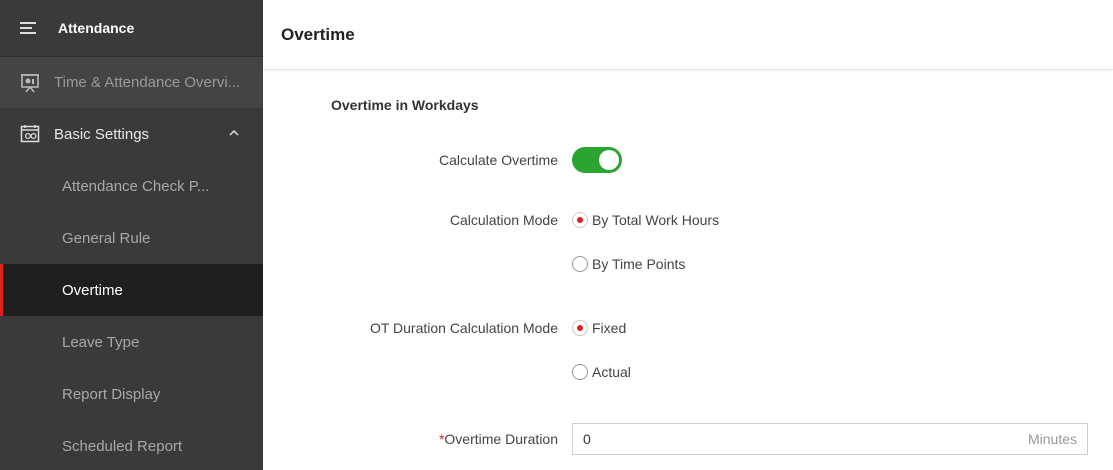 This screenshot has width=1113, height=470. Describe the element at coordinates (830, 439) in the screenshot. I see `overtime-duration-input: 0 Minutes` at that location.